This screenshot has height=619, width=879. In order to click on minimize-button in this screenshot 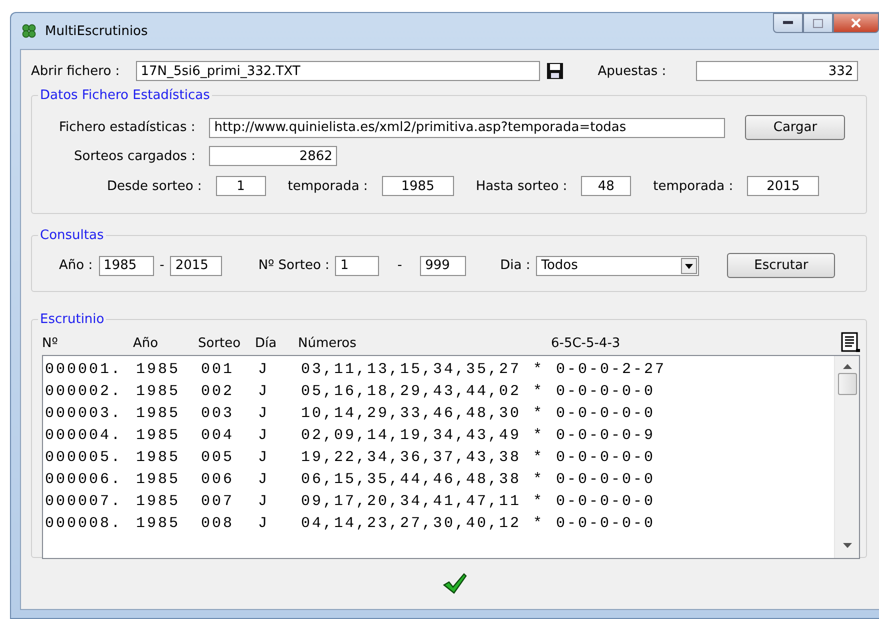, I will do `click(788, 23)`.